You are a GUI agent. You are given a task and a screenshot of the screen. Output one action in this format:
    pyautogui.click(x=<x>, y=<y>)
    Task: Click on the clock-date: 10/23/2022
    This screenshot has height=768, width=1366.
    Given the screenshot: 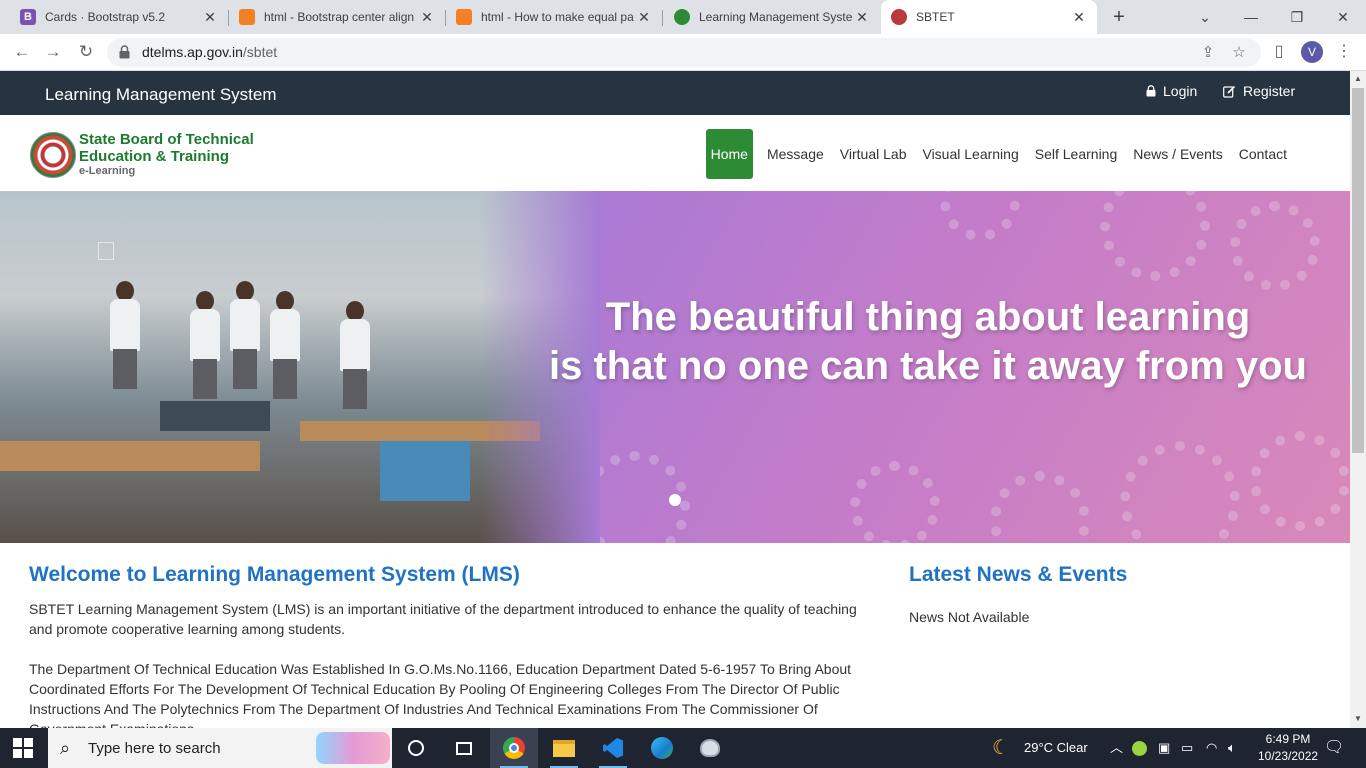 What is the action you would take?
    pyautogui.click(x=1288, y=756)
    